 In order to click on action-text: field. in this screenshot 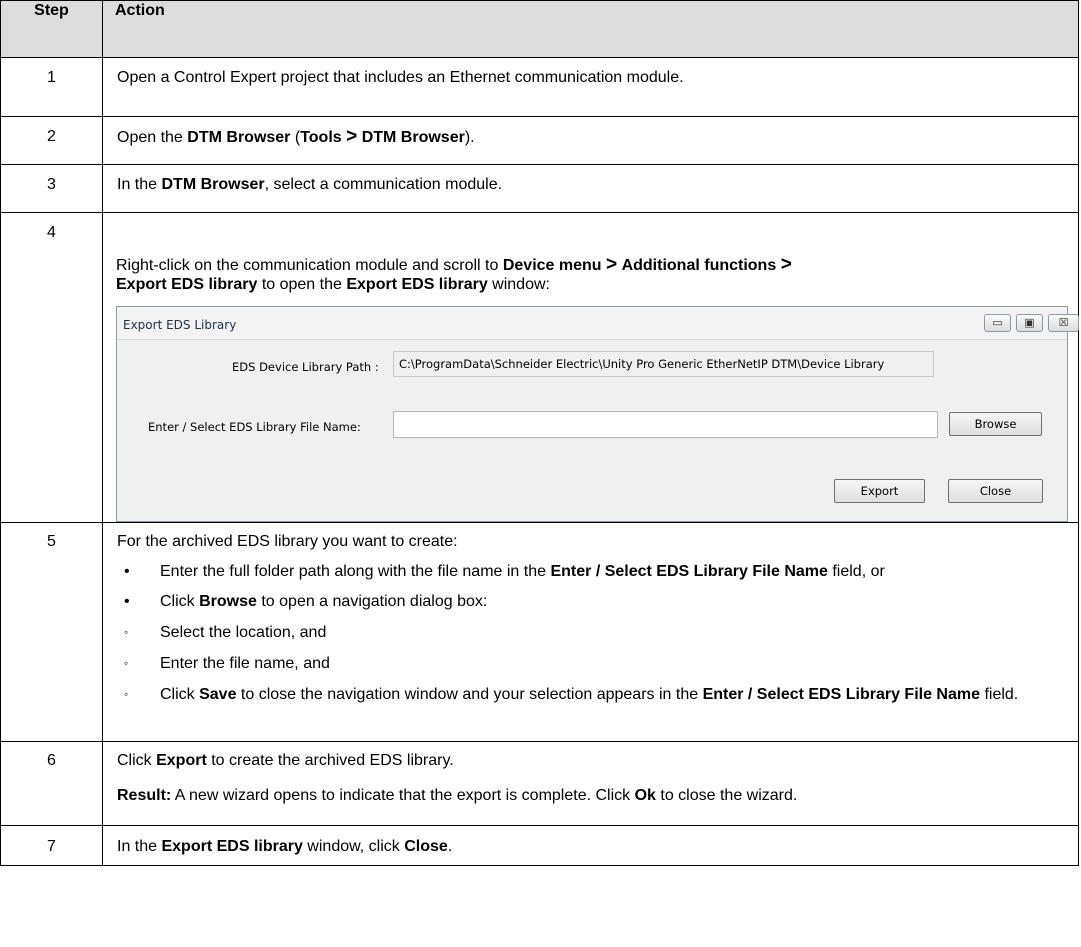, I will do `click(999, 694)`.